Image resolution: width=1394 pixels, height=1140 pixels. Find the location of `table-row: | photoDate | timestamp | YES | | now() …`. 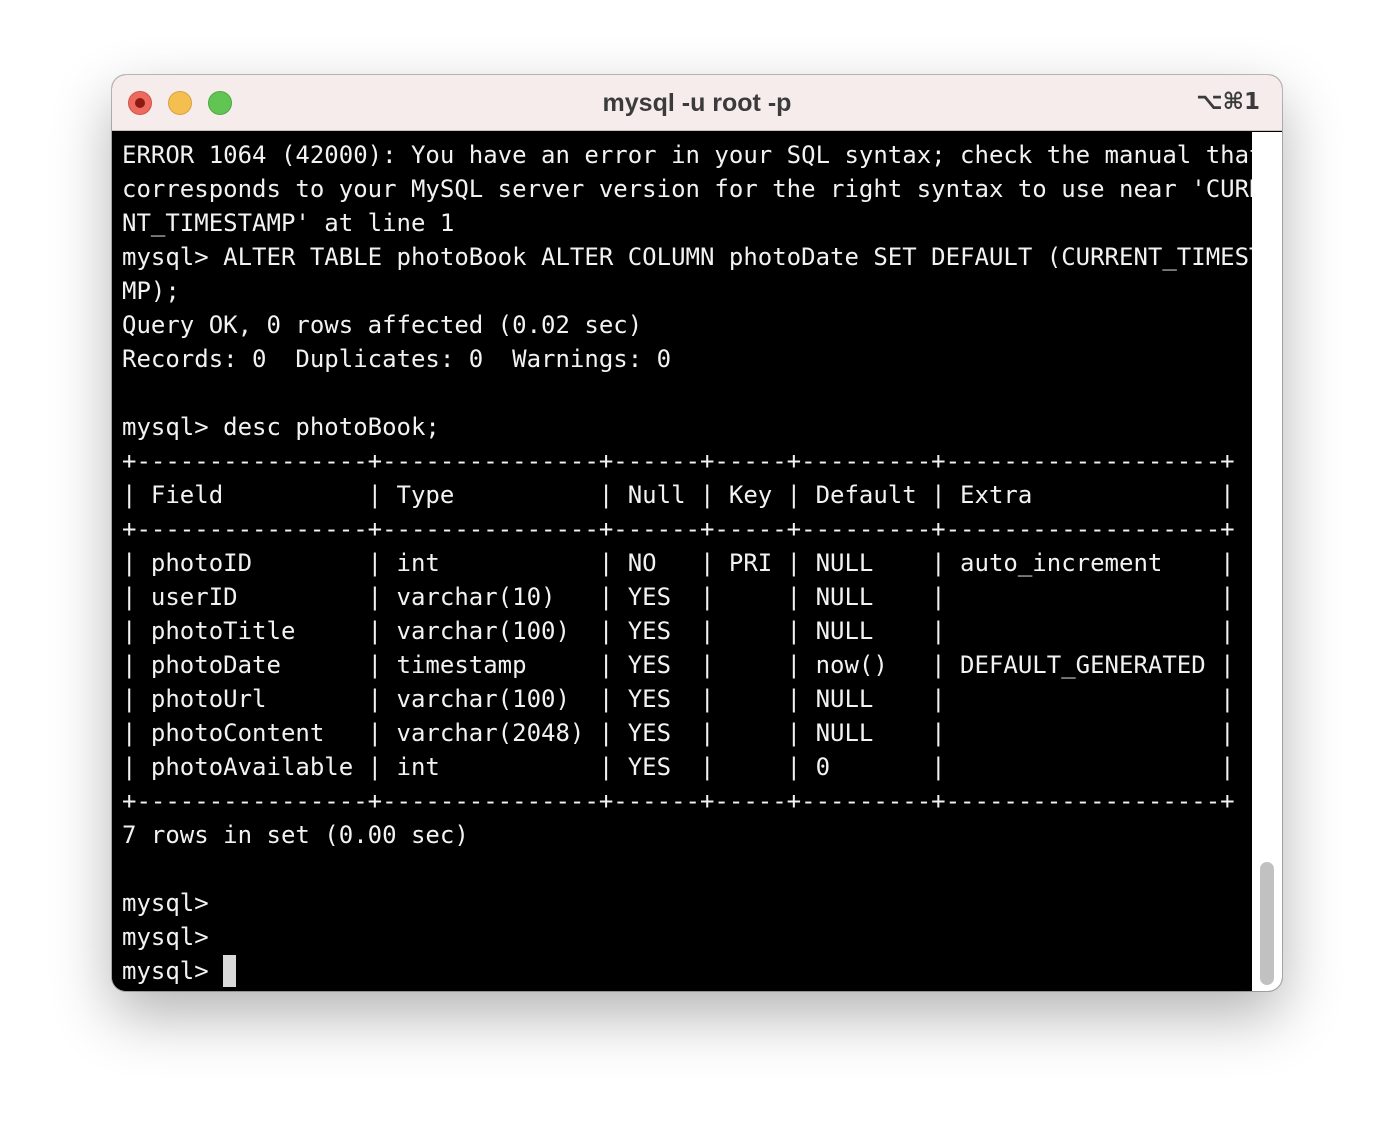

table-row: | photoDate | timestamp | YES | | now() … is located at coordinates (678, 665).